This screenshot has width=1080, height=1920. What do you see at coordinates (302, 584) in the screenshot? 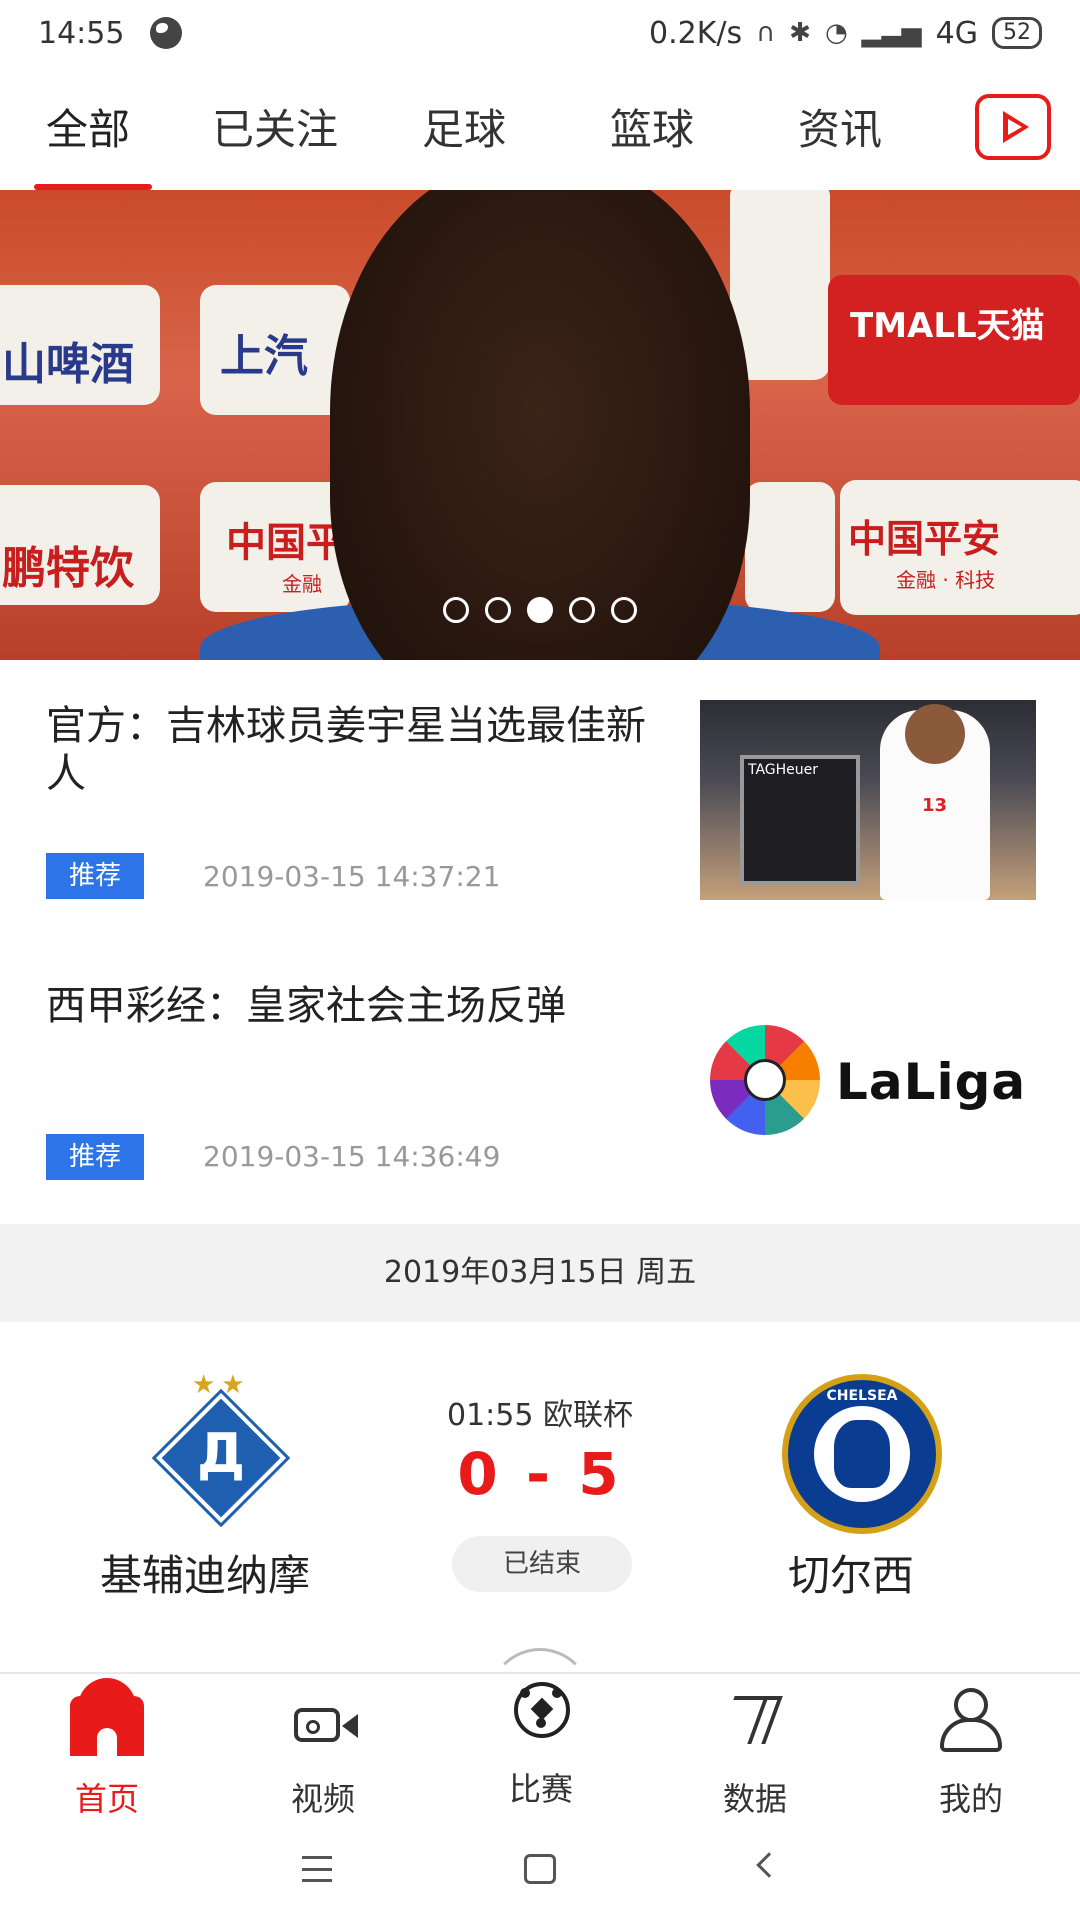
I see `ad-subtext: 金融` at bounding box center [302, 584].